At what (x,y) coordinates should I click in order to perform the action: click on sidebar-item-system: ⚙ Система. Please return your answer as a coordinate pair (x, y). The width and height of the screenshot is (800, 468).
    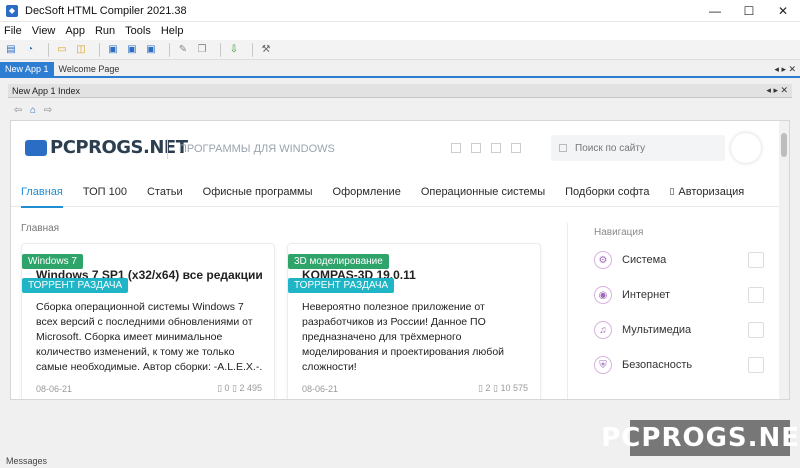
    Looking at the image, I should click on (679, 260).